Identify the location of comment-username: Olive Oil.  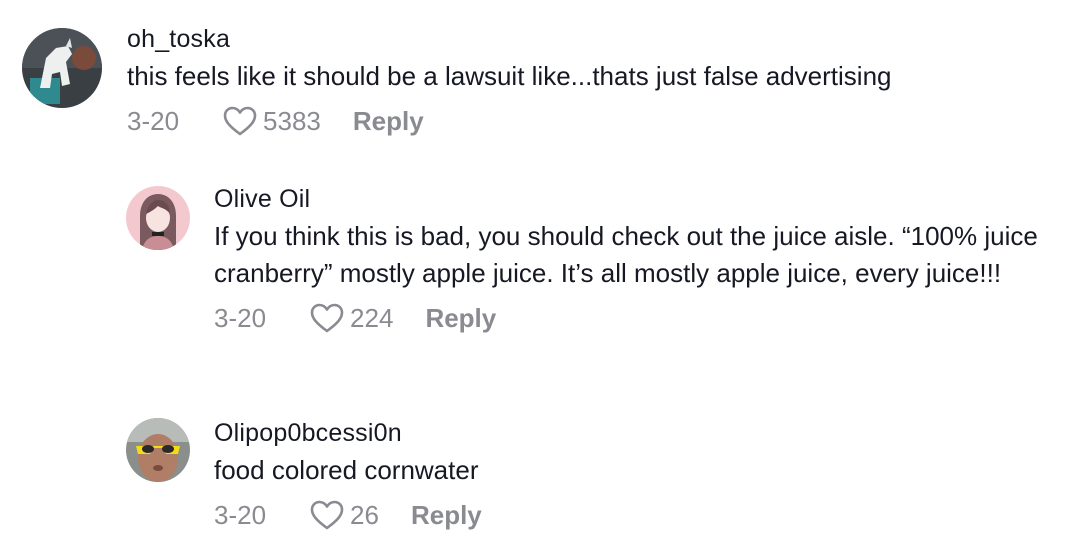
(635, 199).